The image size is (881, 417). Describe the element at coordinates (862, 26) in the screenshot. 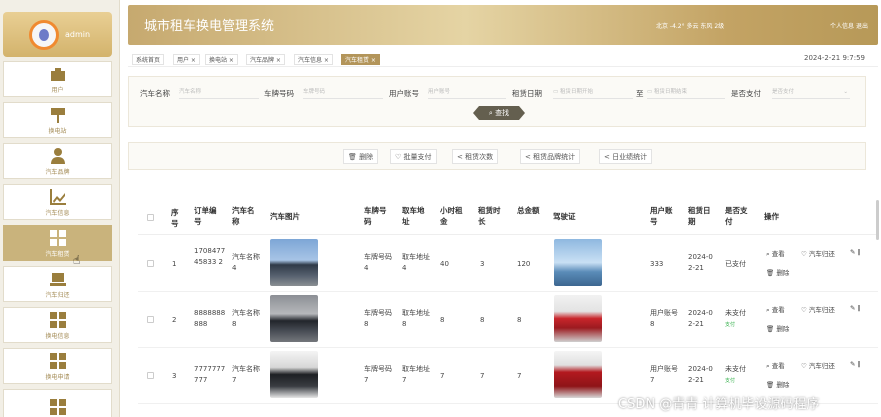

I see `logout-link: 退出` at that location.